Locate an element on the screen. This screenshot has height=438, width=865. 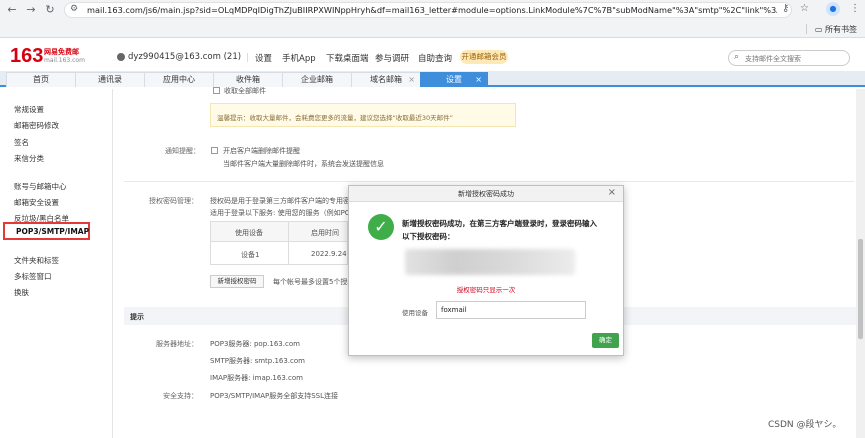
table-cell-device: 设备1 is located at coordinates (250, 255).